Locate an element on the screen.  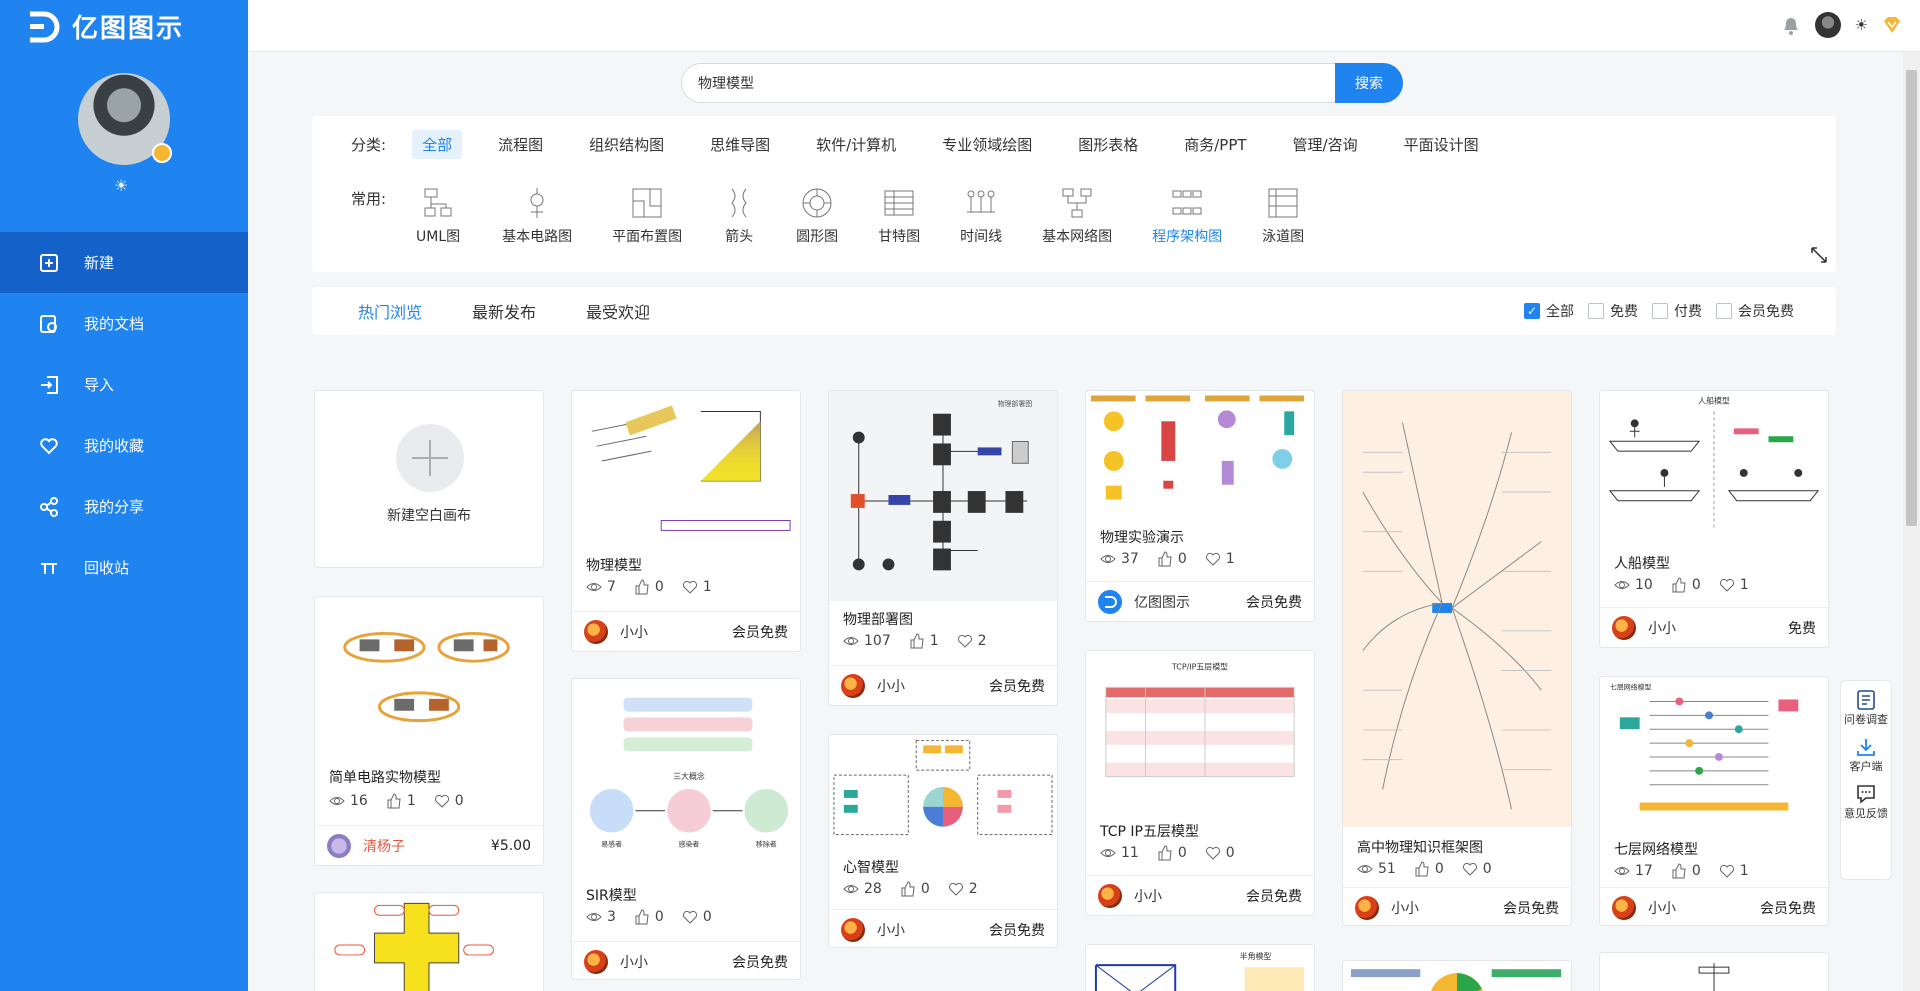
client-download-button: 客户端 is located at coordinates (1866, 754).